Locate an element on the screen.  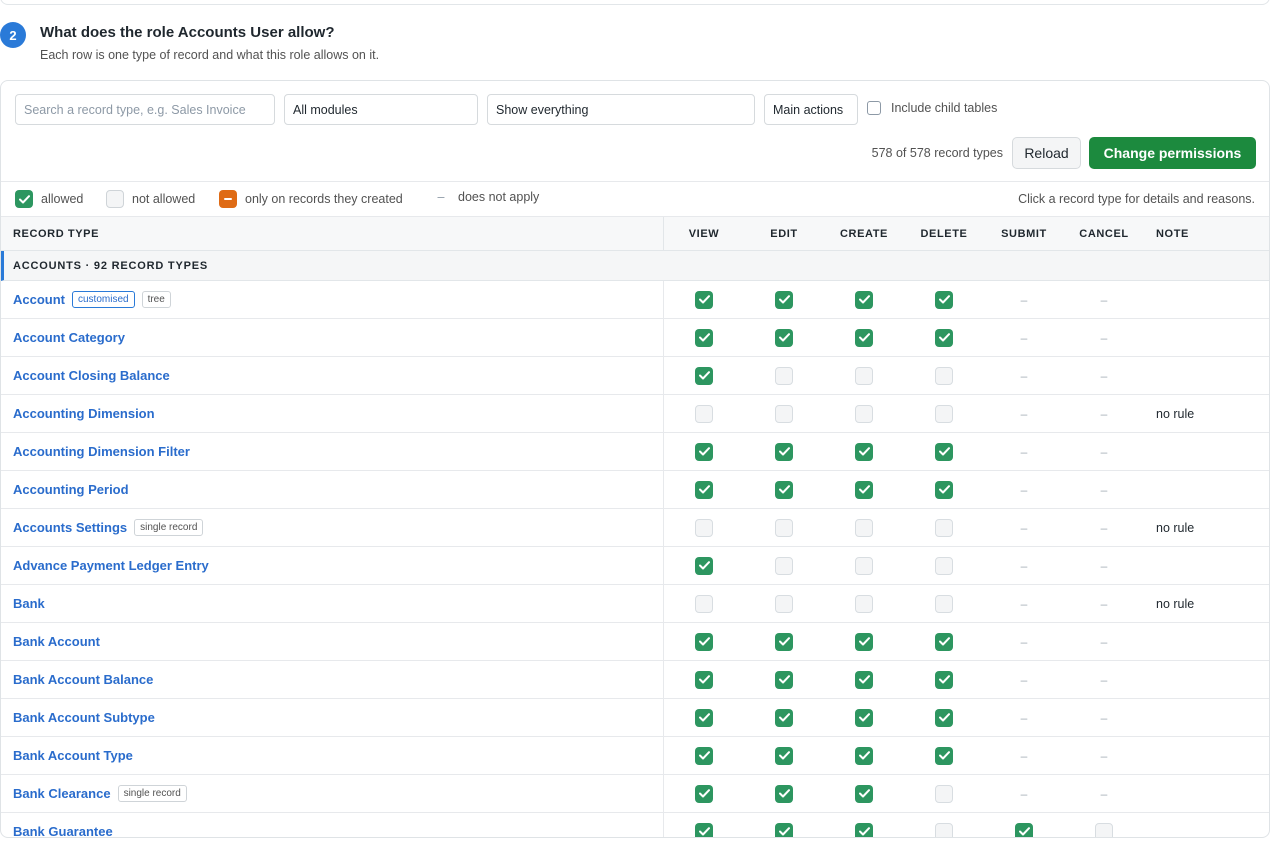
show-filter-select: Show everything is located at coordinates (621, 109).